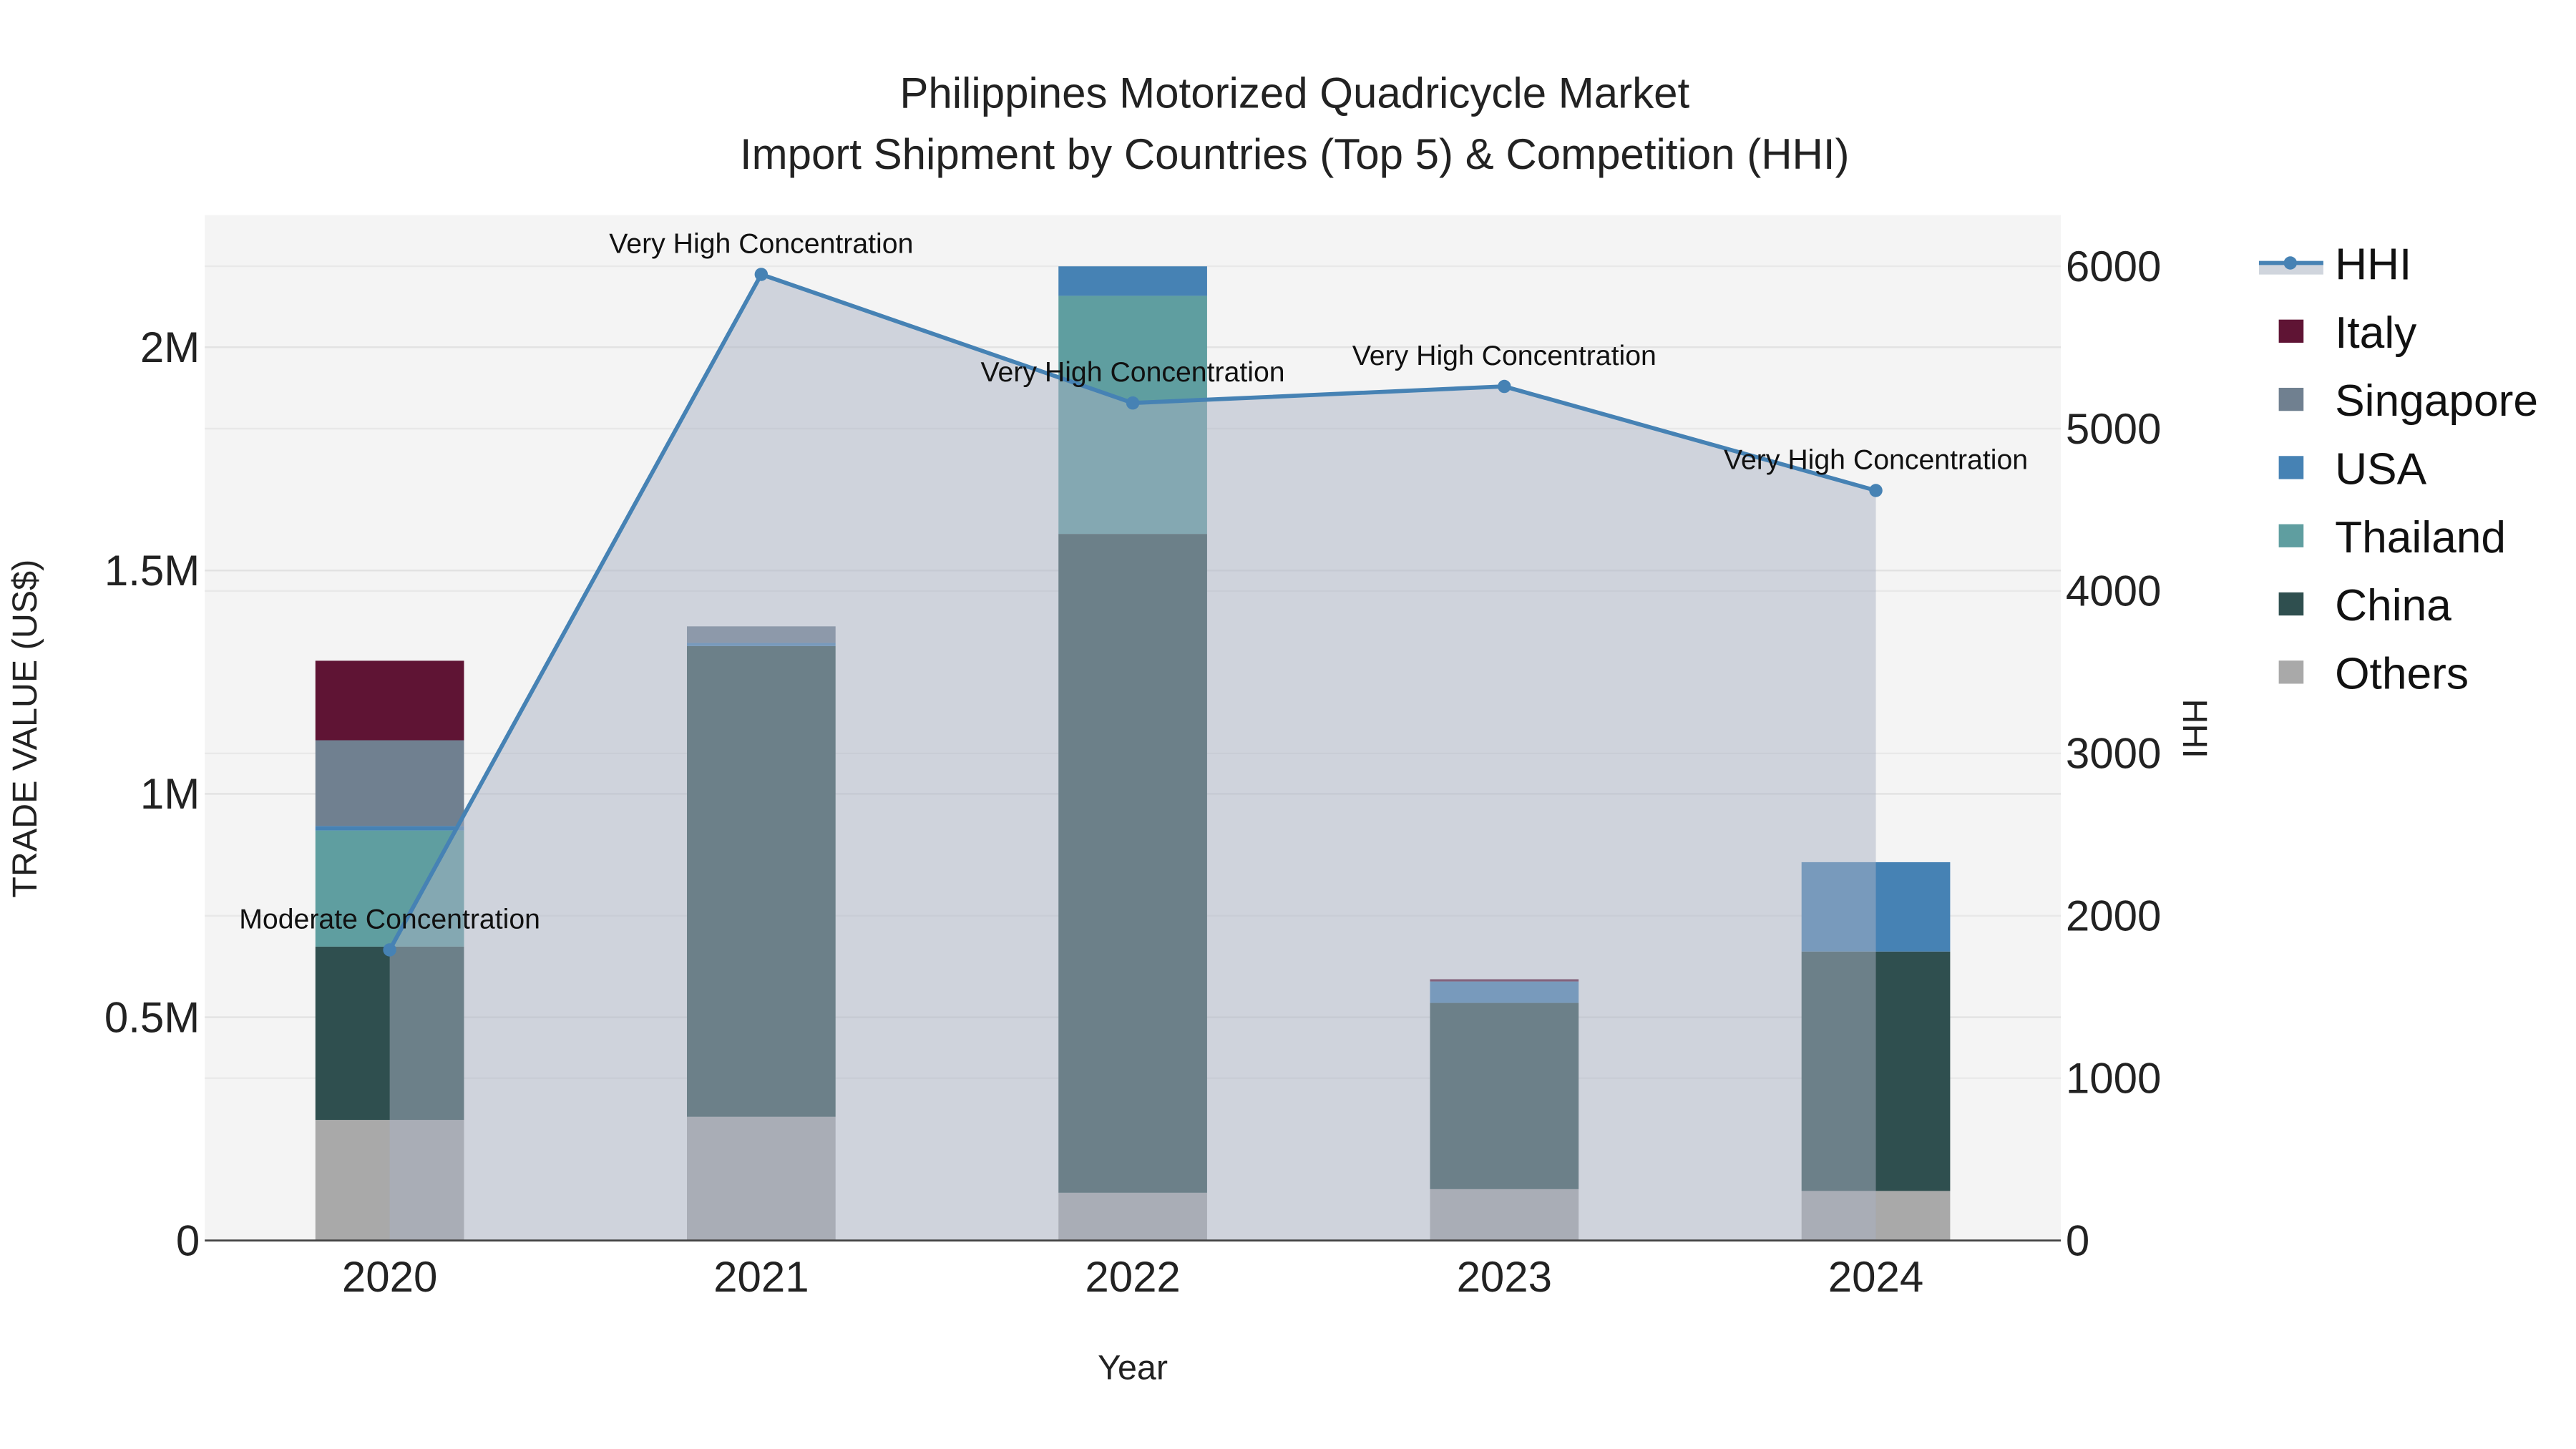  I want to click on y2-axis-label: HHI, so click(2194, 728).